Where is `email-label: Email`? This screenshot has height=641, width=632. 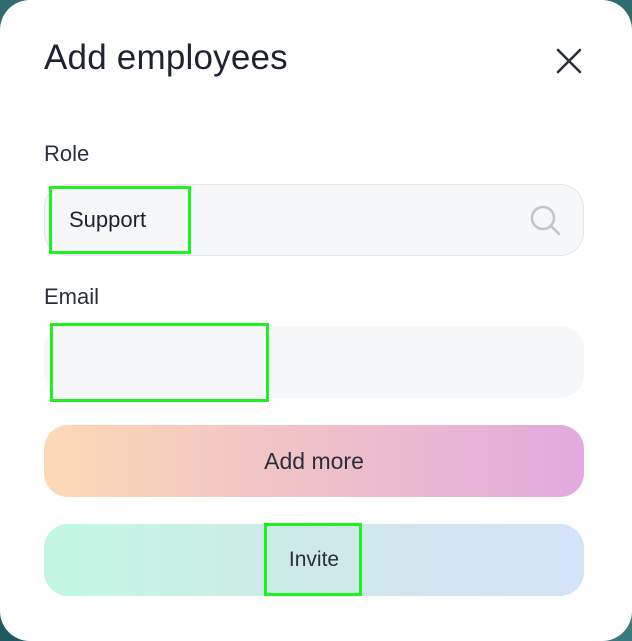 email-label: Email is located at coordinates (72, 296).